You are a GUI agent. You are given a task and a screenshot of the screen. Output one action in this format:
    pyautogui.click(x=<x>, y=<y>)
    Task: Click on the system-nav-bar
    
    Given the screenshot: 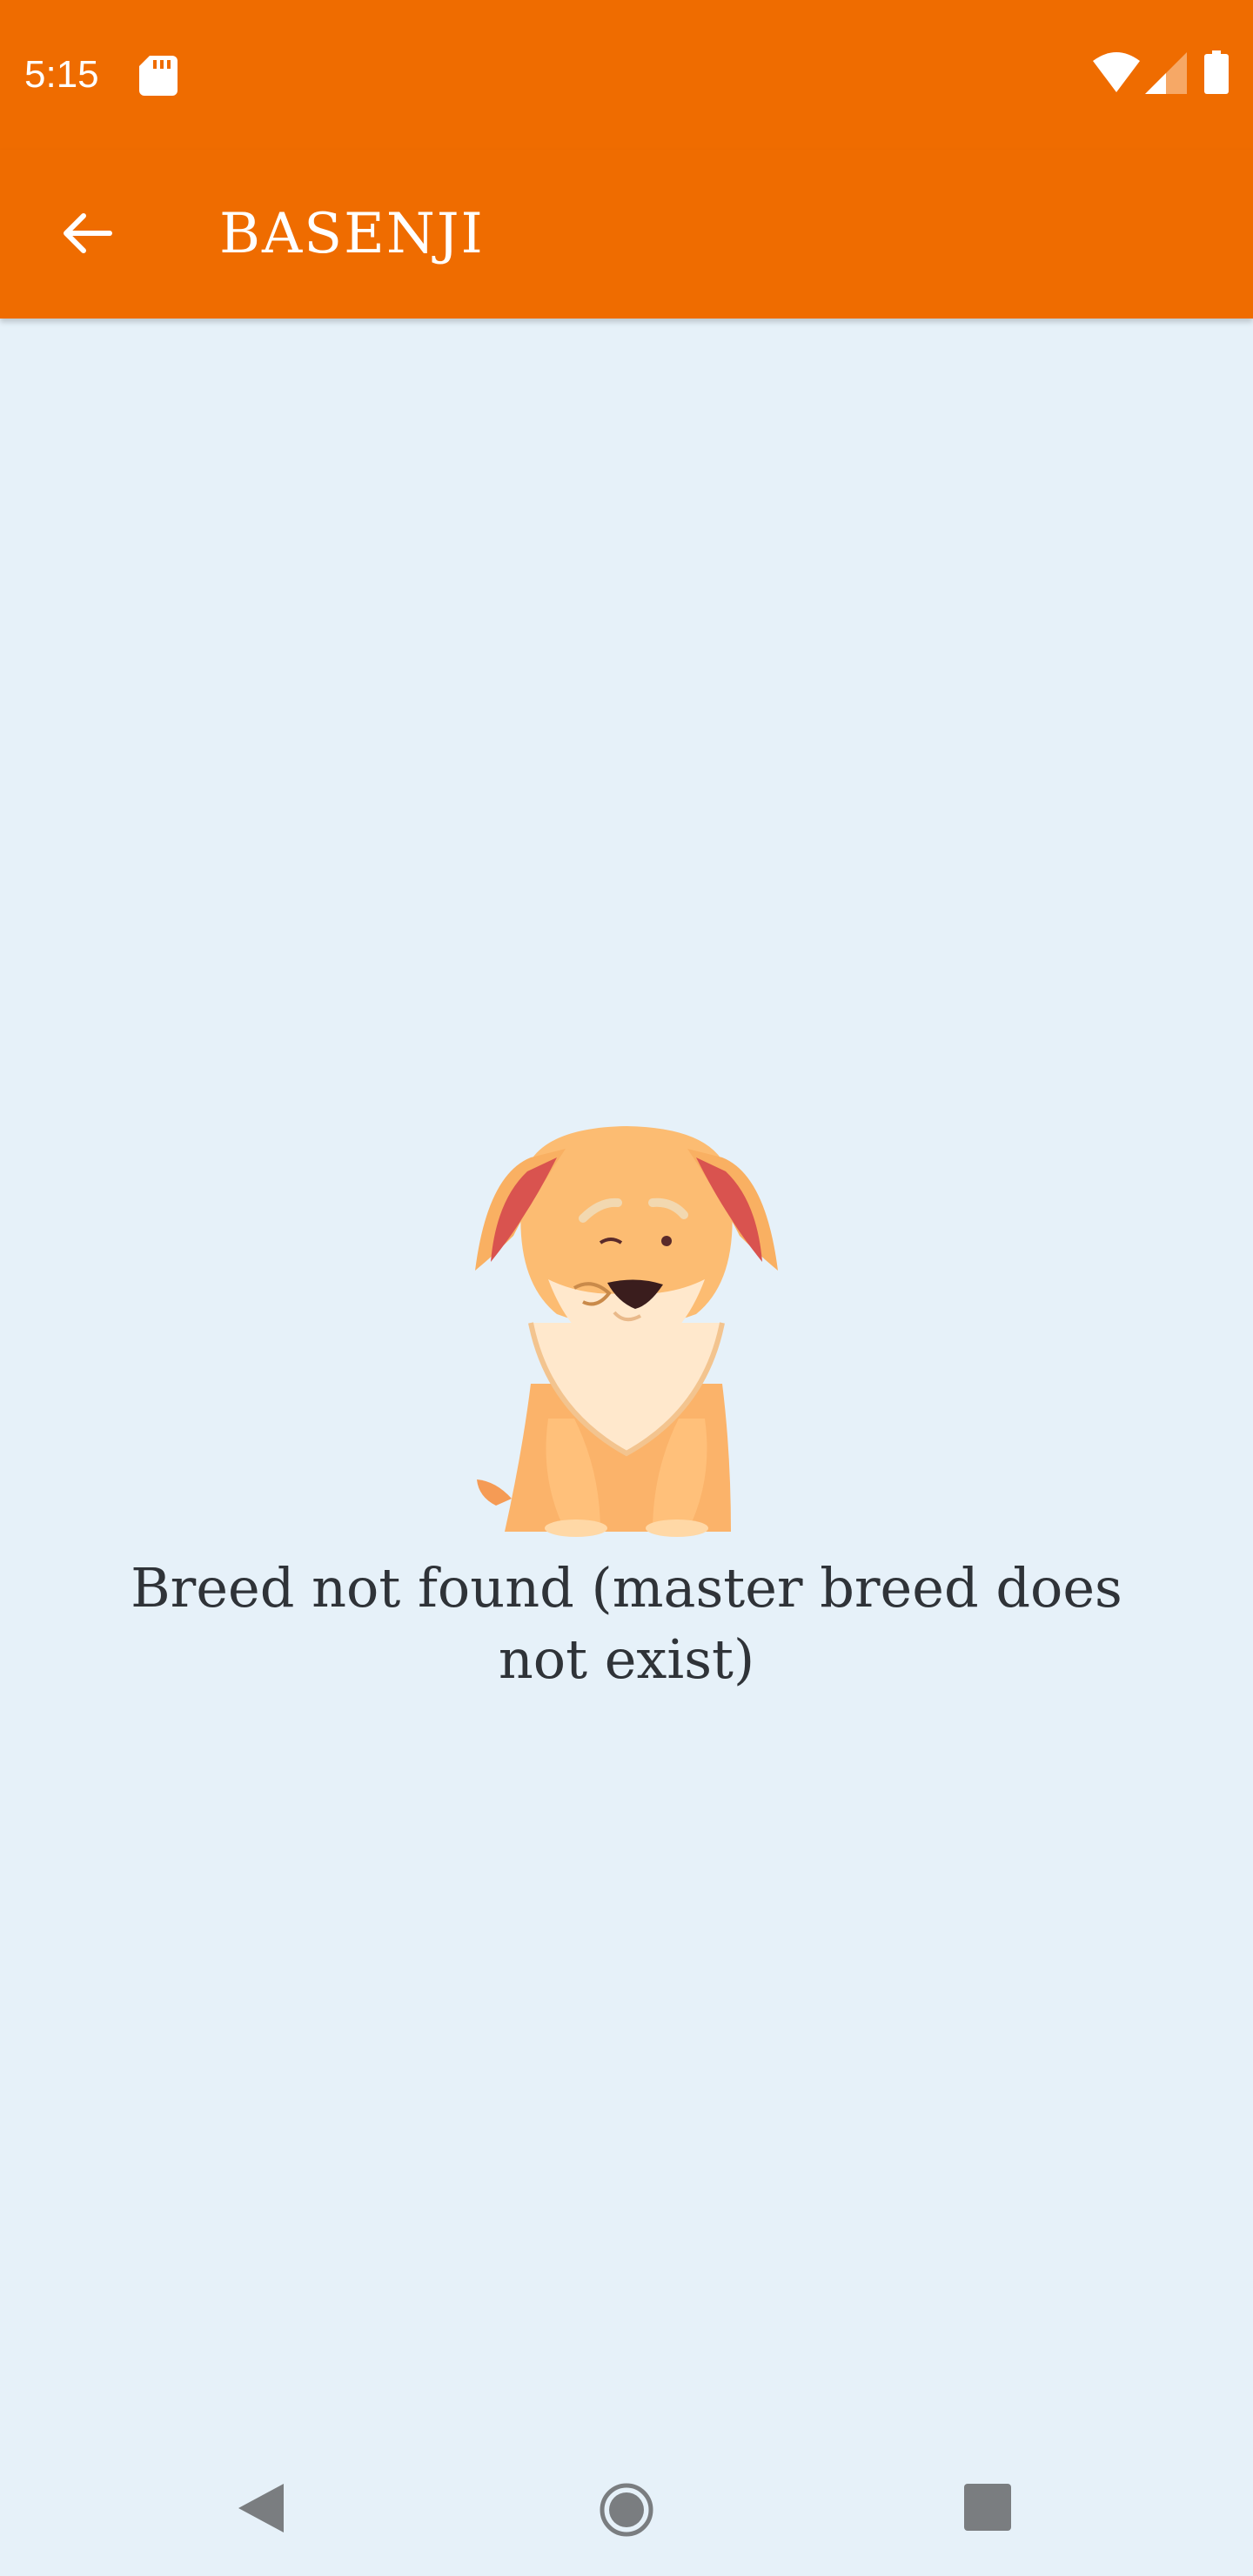 What is the action you would take?
    pyautogui.click(x=626, y=2515)
    